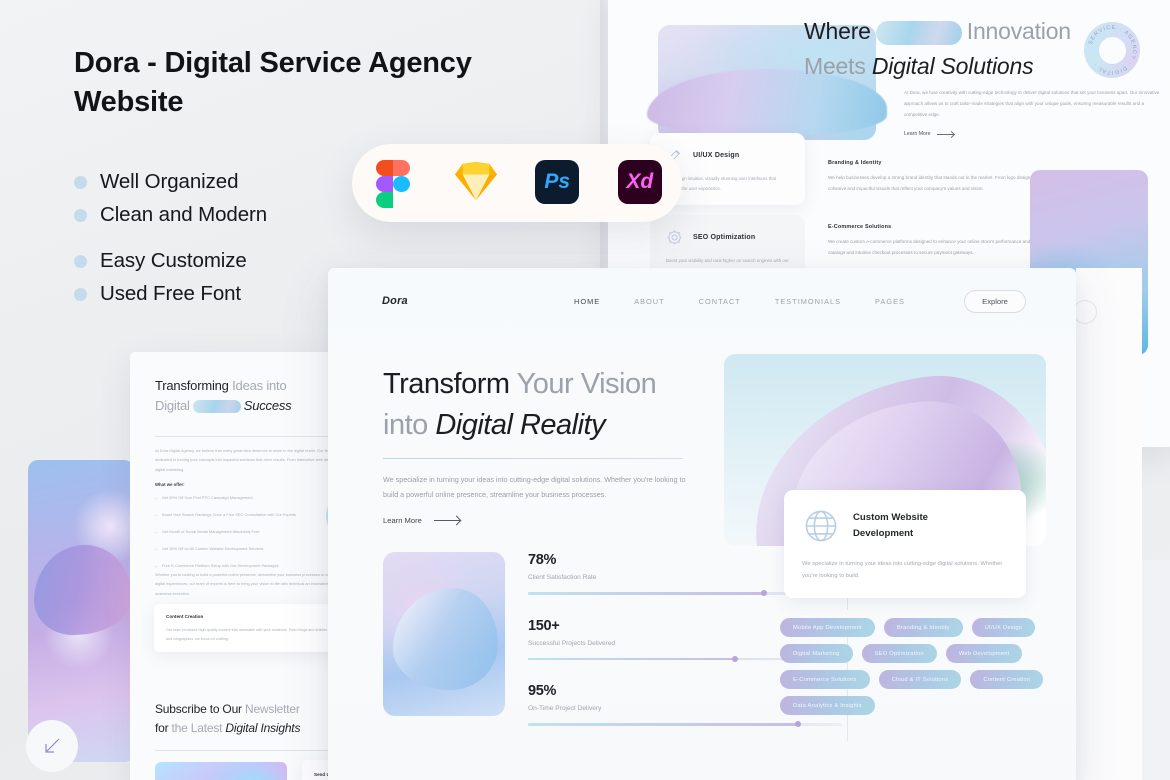 The image size is (1170, 780). What do you see at coordinates (890, 526) in the screenshot?
I see `service-card-title: Custom Website Development` at bounding box center [890, 526].